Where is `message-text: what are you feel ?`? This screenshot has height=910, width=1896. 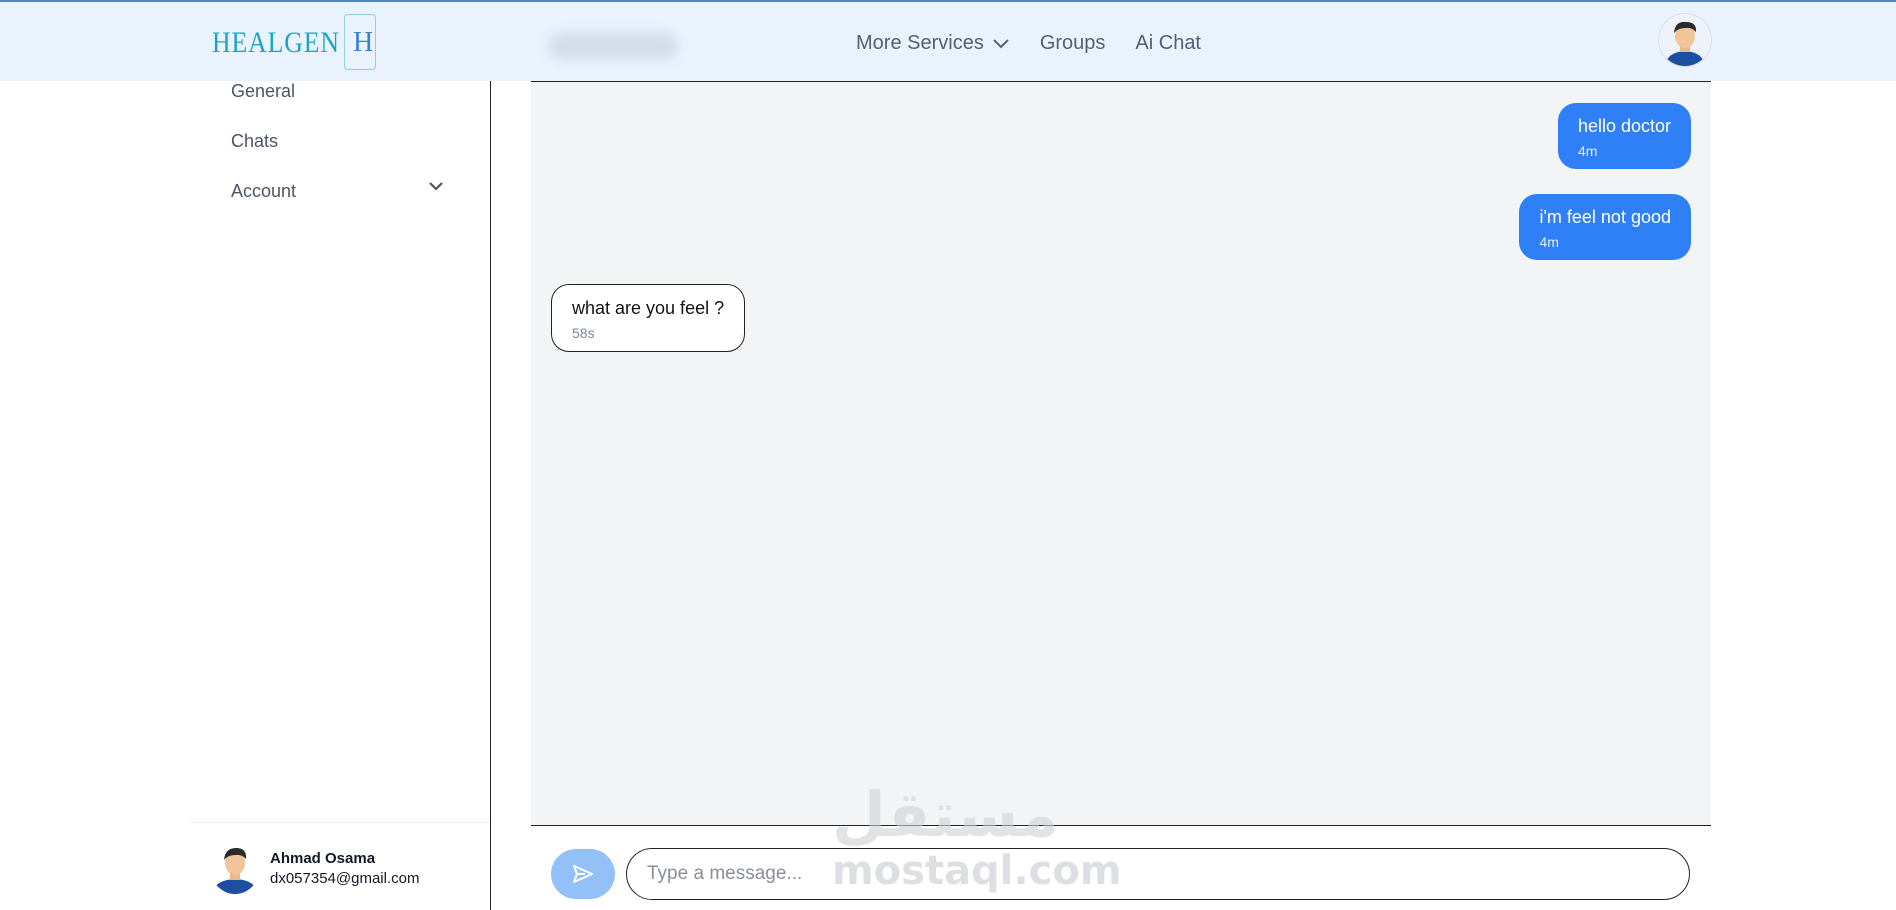 message-text: what are you feel ? is located at coordinates (648, 308).